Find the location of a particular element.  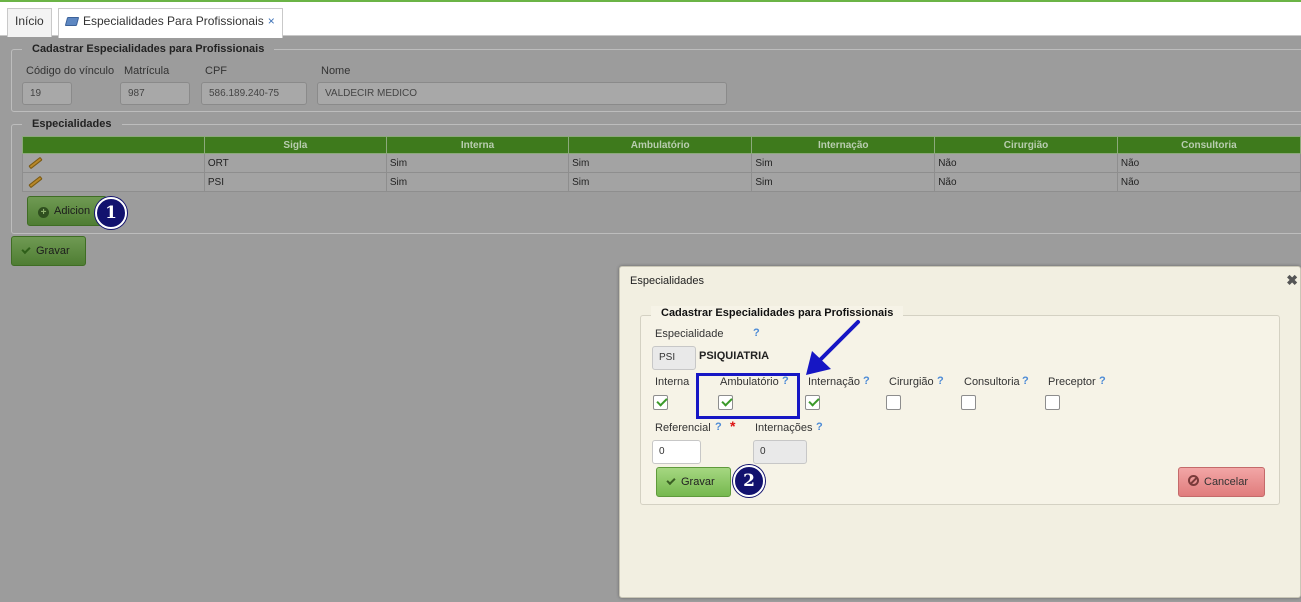

tab-inicio: Início is located at coordinates (29, 22).